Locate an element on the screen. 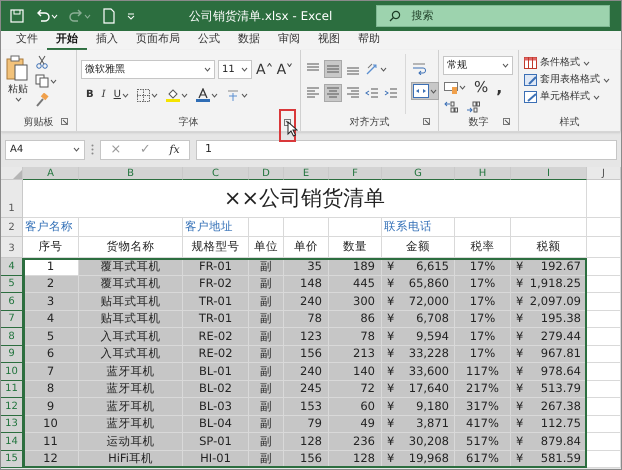  column-header: H is located at coordinates (483, 173).